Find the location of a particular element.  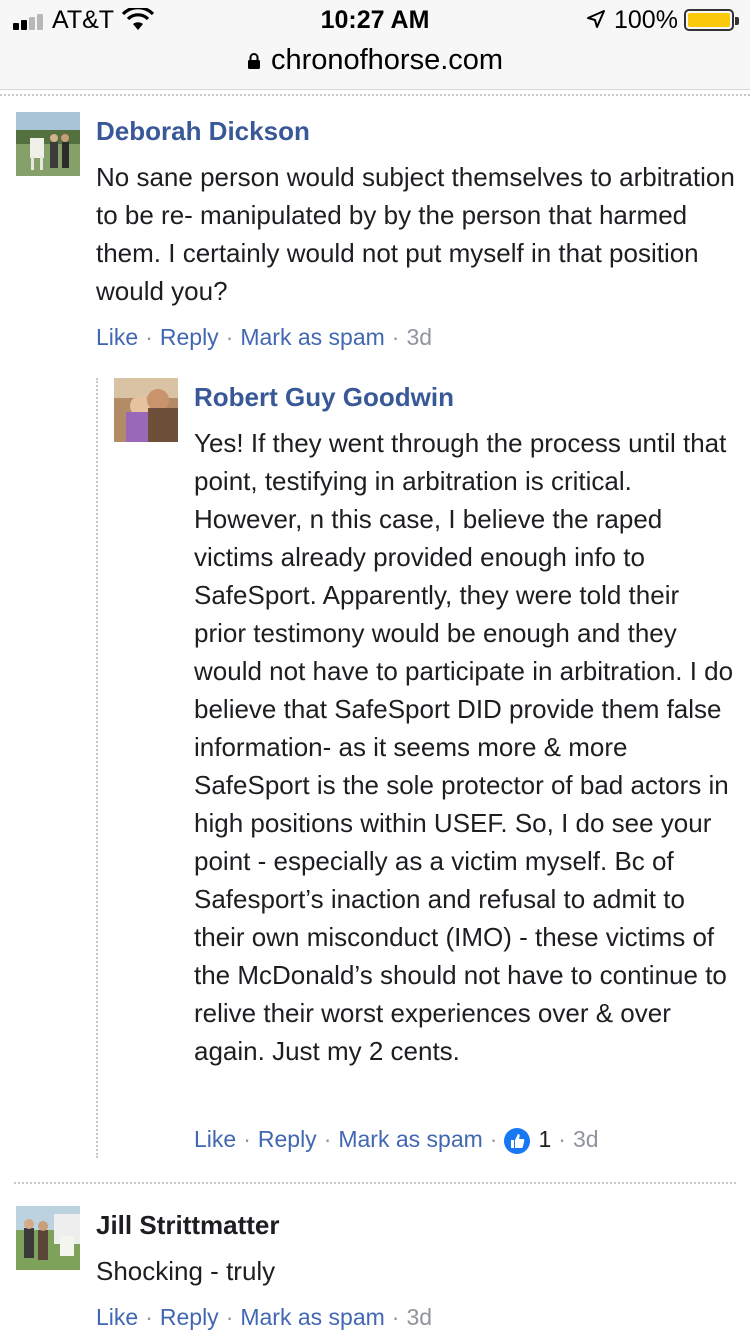

battery-percentage: 100% is located at coordinates (646, 20).